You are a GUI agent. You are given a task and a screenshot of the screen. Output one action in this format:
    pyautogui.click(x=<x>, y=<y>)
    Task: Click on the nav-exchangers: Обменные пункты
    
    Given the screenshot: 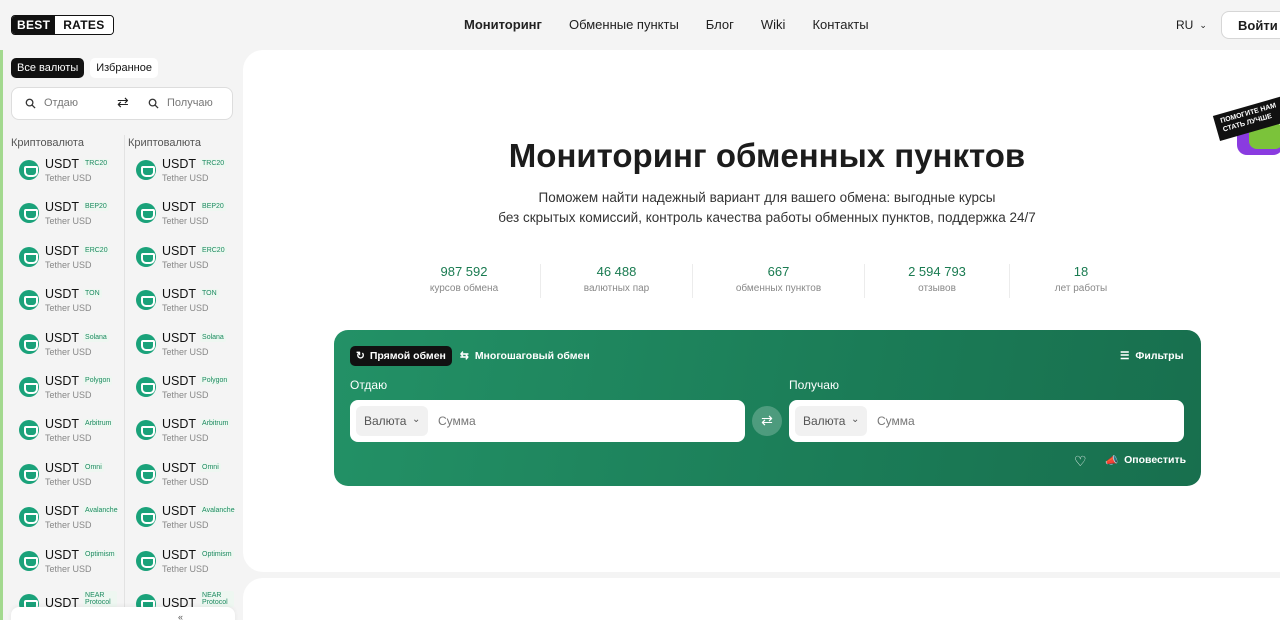 What is the action you would take?
    pyautogui.click(x=624, y=24)
    